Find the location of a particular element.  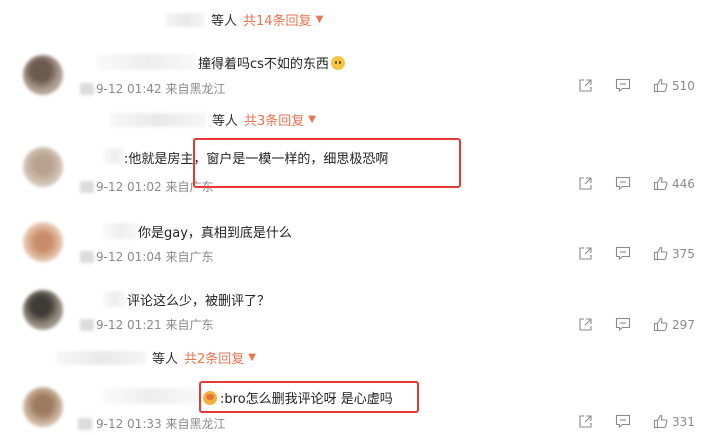

comment-text: :bro怎么删我评论呀 是心虚吗 is located at coordinates (298, 397).